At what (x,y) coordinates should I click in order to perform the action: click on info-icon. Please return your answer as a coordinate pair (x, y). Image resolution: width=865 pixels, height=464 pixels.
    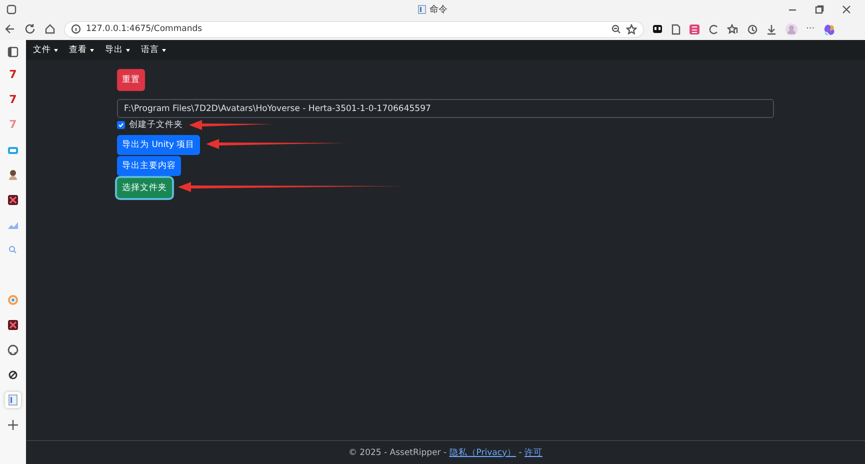
    Looking at the image, I should click on (76, 29).